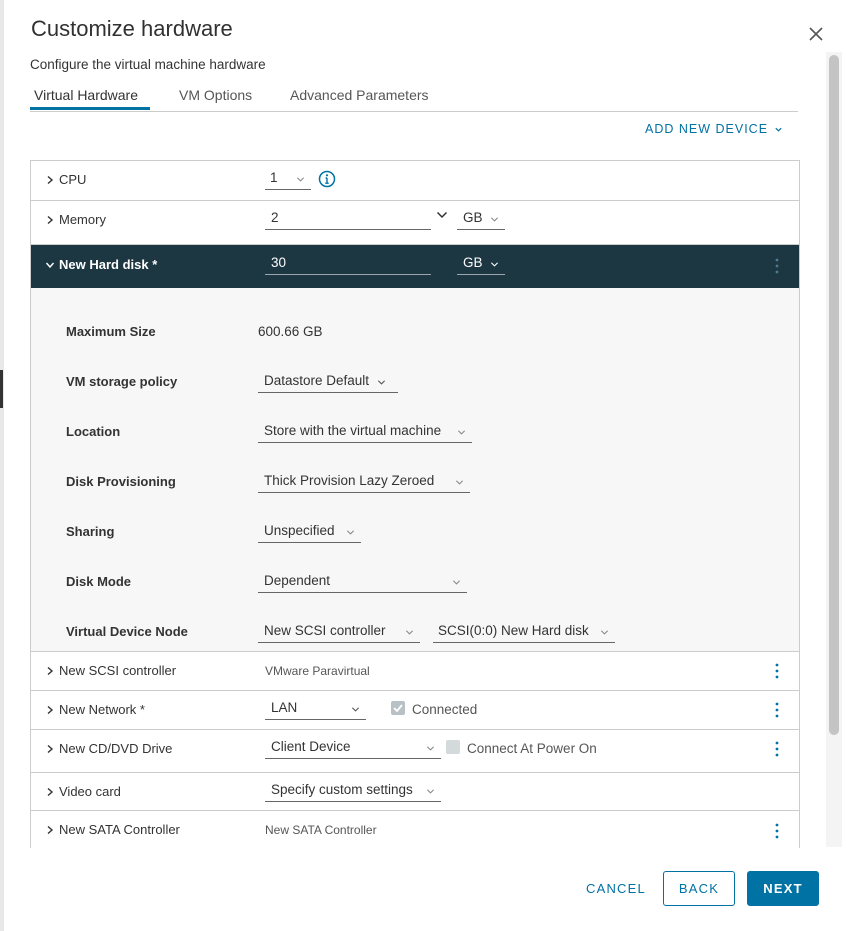 The image size is (846, 931). I want to click on scsi-controller-label: New SCSI controller, so click(117, 670).